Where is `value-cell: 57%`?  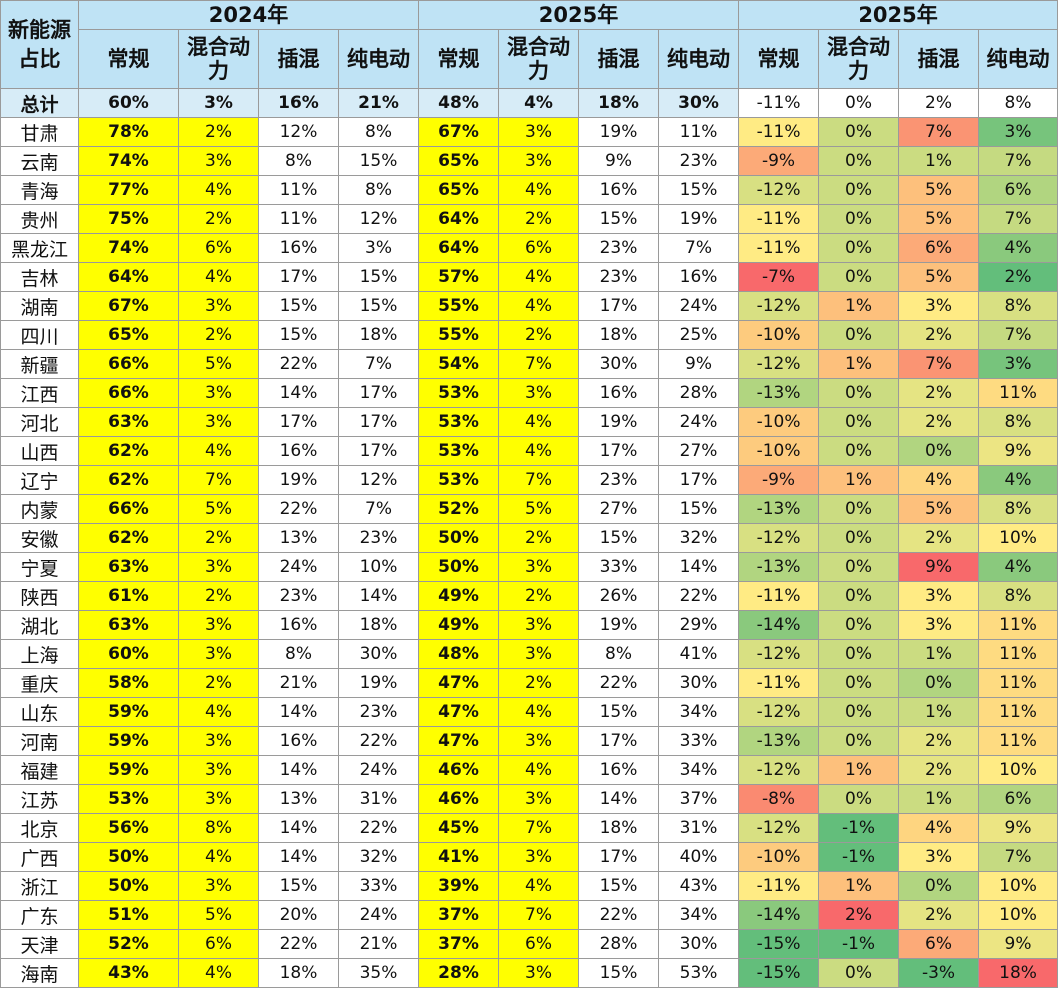
value-cell: 57% is located at coordinates (459, 277).